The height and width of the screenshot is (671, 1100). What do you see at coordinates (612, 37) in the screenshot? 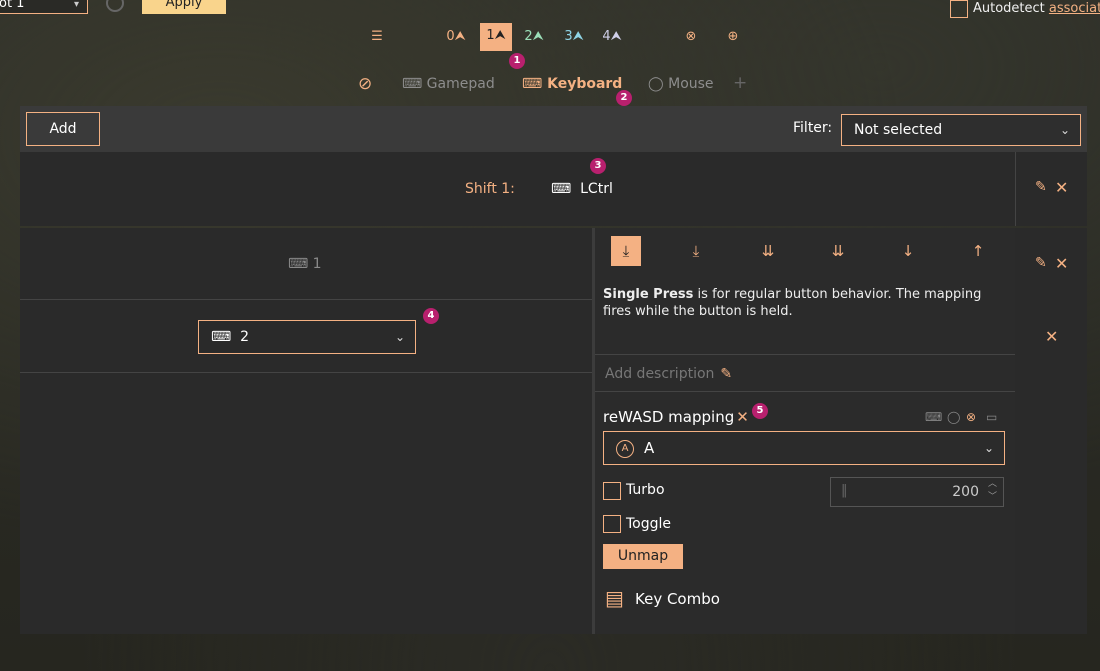
I see `shift-4-icon: 4⮝` at bounding box center [612, 37].